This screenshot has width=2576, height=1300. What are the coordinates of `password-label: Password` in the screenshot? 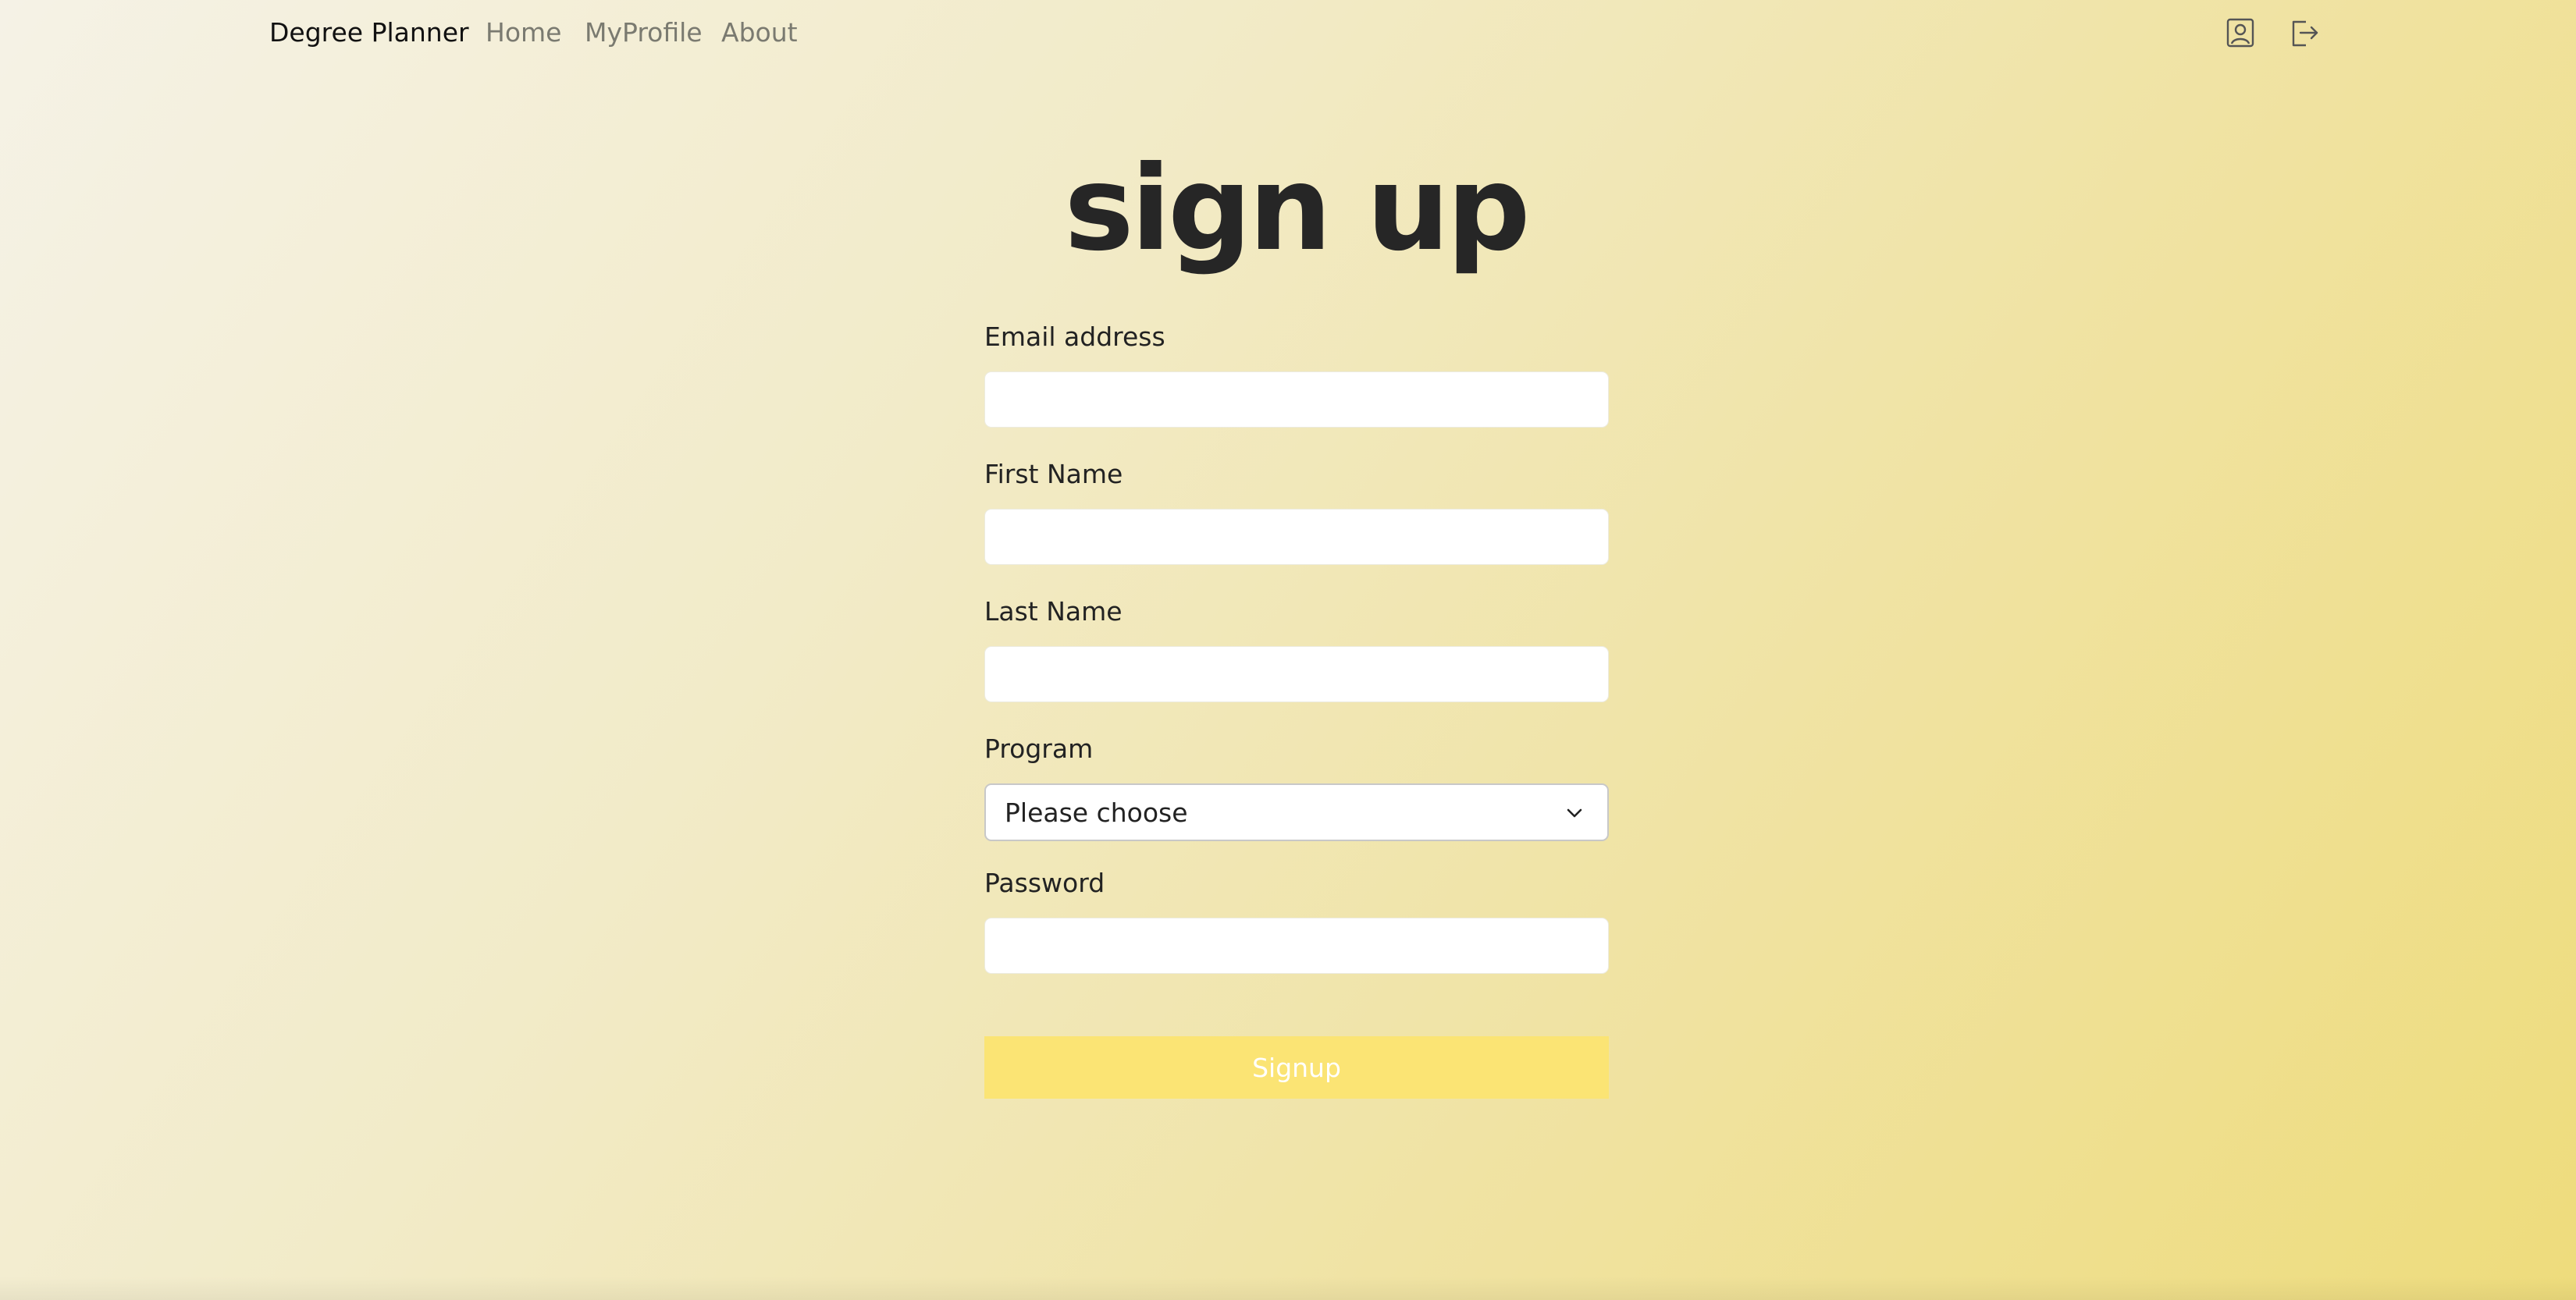 It's located at (1044, 883).